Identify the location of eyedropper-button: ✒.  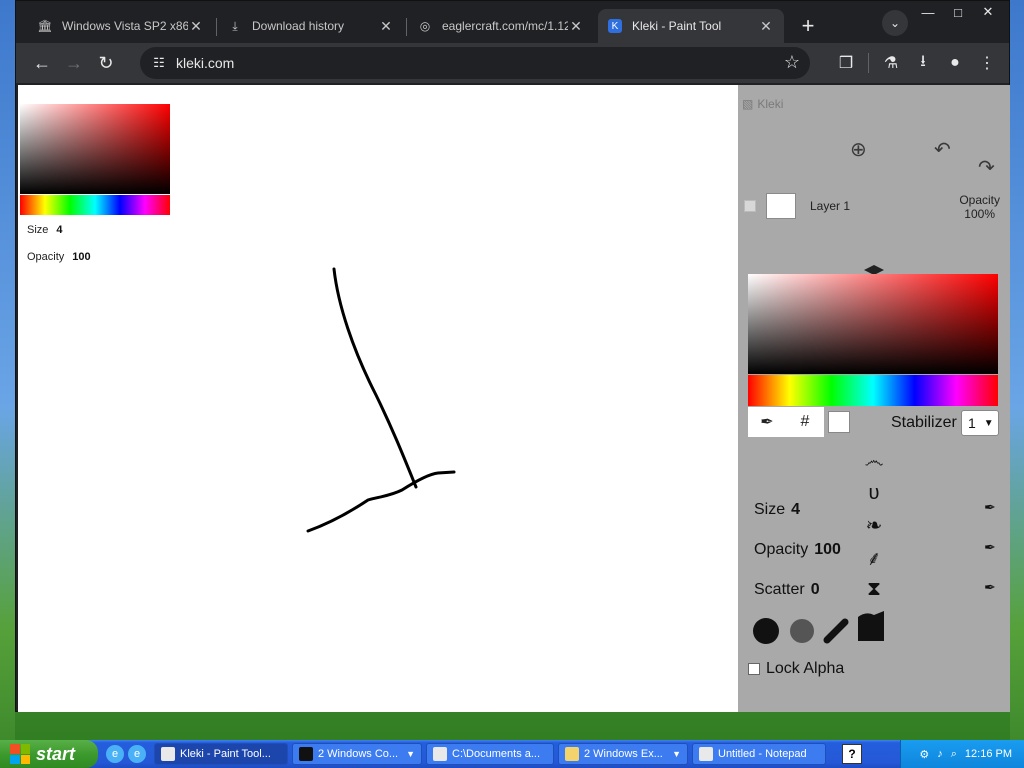
(767, 422).